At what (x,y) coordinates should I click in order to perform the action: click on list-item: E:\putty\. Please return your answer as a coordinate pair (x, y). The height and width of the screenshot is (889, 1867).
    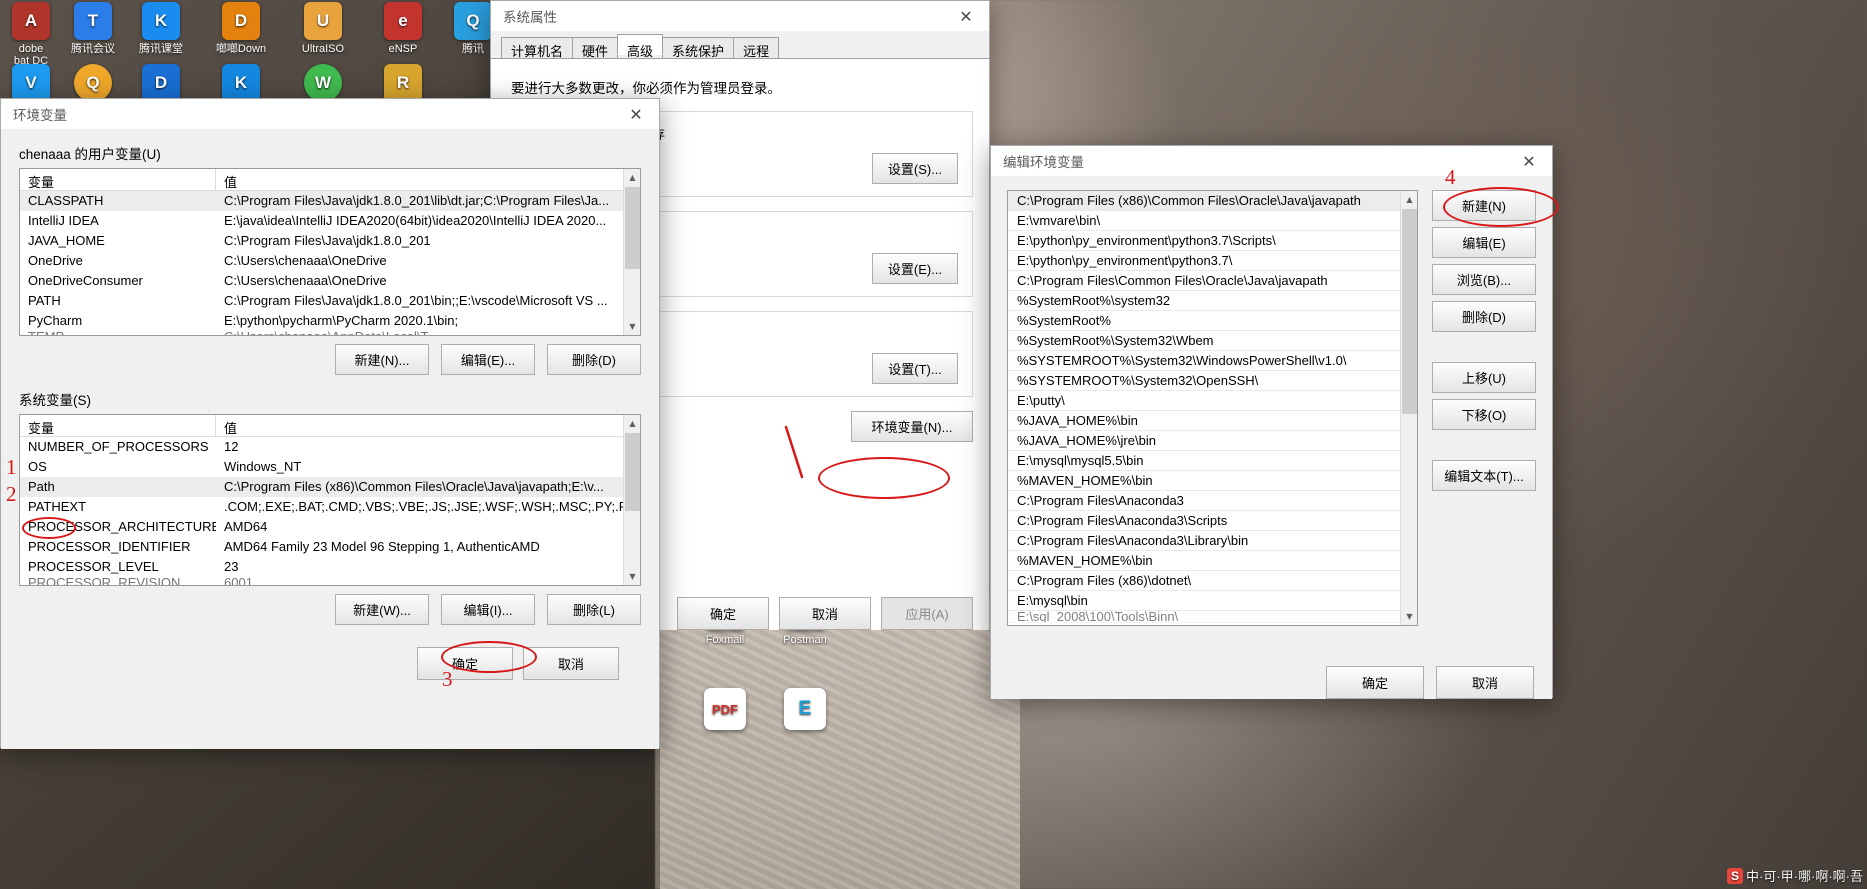
    Looking at the image, I should click on (1212, 401).